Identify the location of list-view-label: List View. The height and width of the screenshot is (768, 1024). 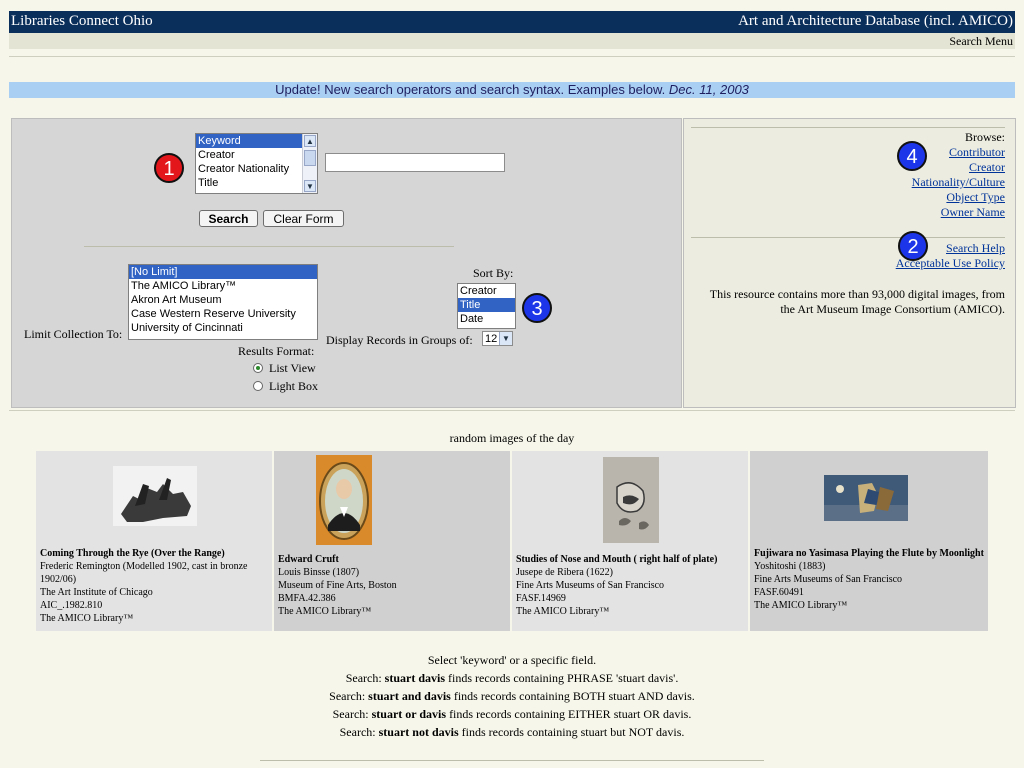
(292, 368).